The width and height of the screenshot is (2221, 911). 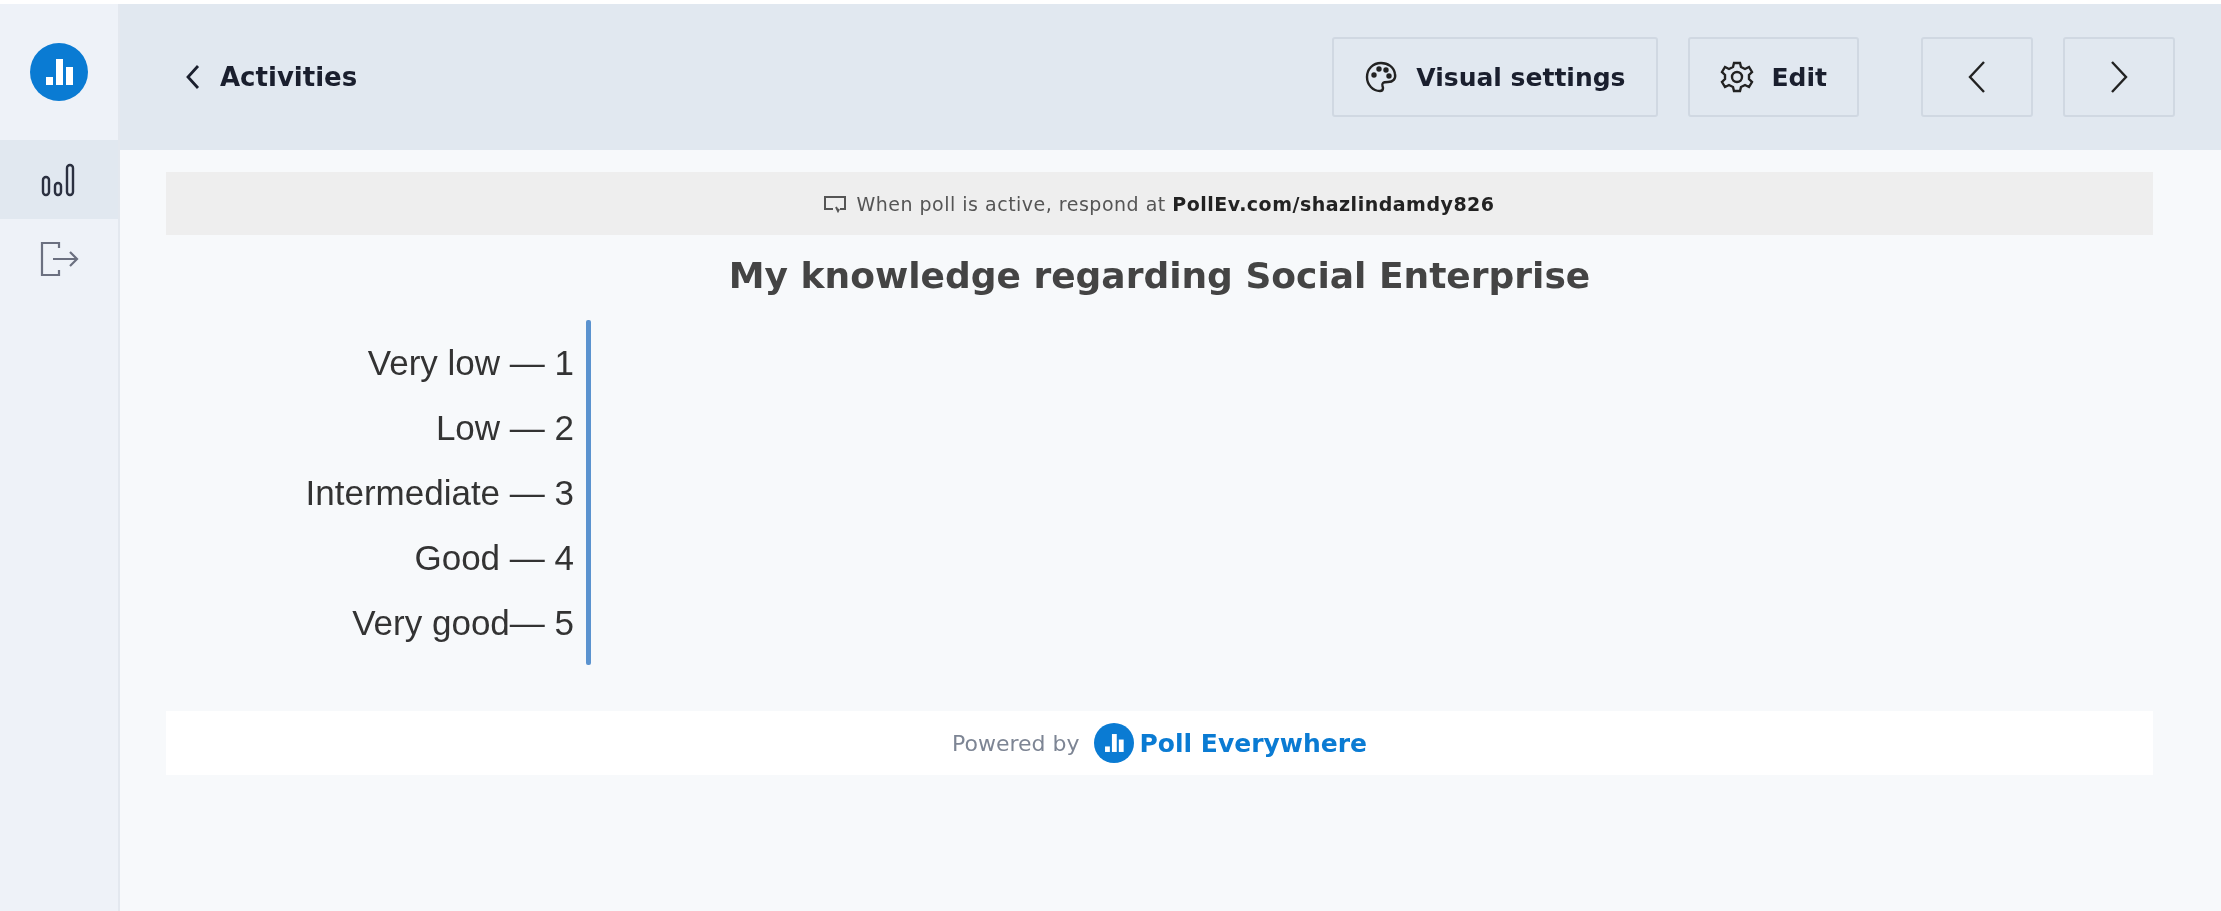 What do you see at coordinates (1016, 743) in the screenshot?
I see `powered-by-text: Powered by` at bounding box center [1016, 743].